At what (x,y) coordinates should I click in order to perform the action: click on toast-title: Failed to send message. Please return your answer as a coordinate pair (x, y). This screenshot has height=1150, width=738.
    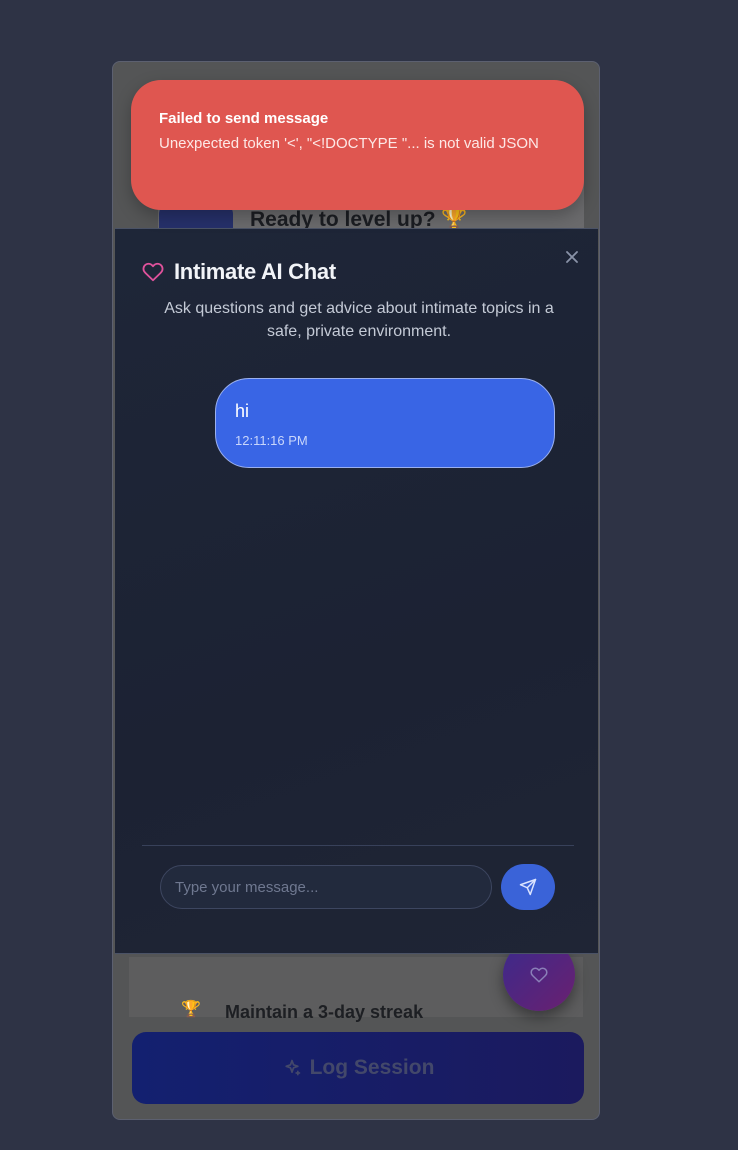
    Looking at the image, I should click on (244, 118).